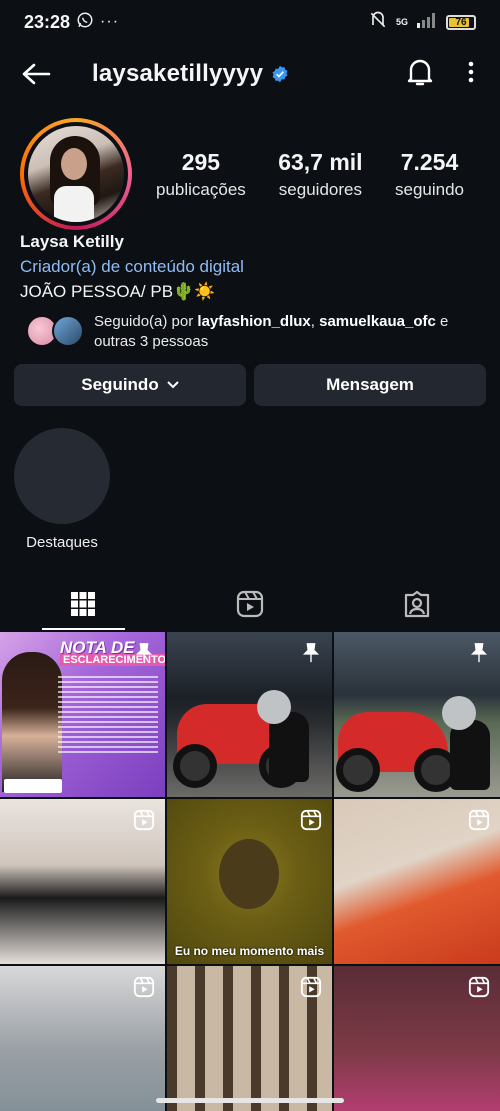 The image size is (500, 1111). Describe the element at coordinates (62, 476) in the screenshot. I see `highlight-cover` at that location.